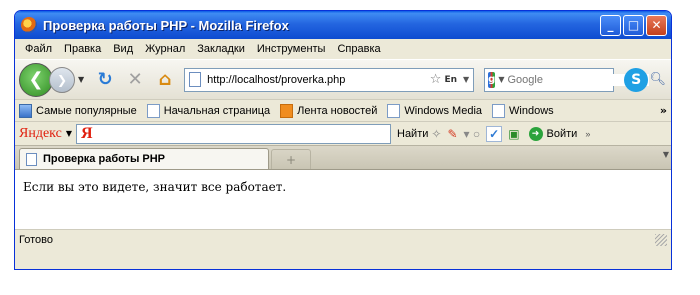 Image resolution: width=700 pixels, height=295 pixels. What do you see at coordinates (29, 25) in the screenshot?
I see `firefox-logo-icon` at bounding box center [29, 25].